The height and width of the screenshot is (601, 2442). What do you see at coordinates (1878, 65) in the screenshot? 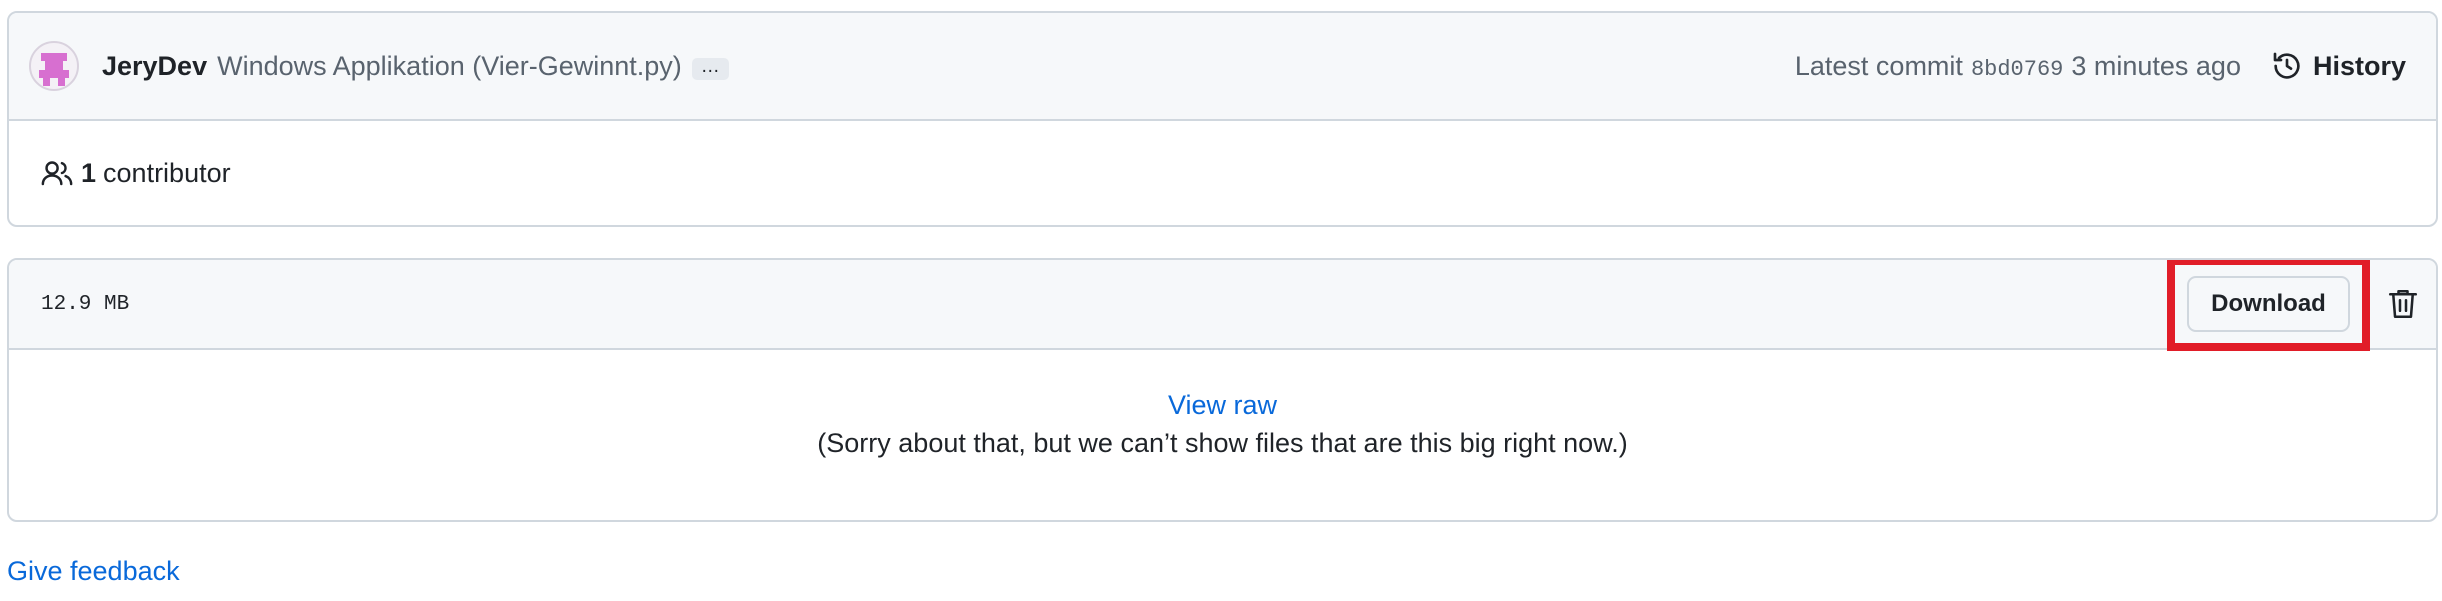
I see `latest-commit-label: Latest commit` at bounding box center [1878, 65].